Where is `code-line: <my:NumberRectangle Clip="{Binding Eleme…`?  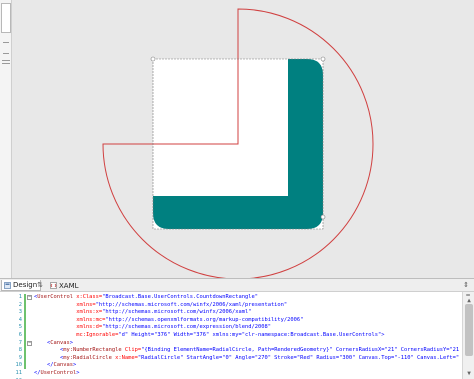 code-line: <my:NumberRectangle Clip="{Binding Eleme… is located at coordinates (247, 351).